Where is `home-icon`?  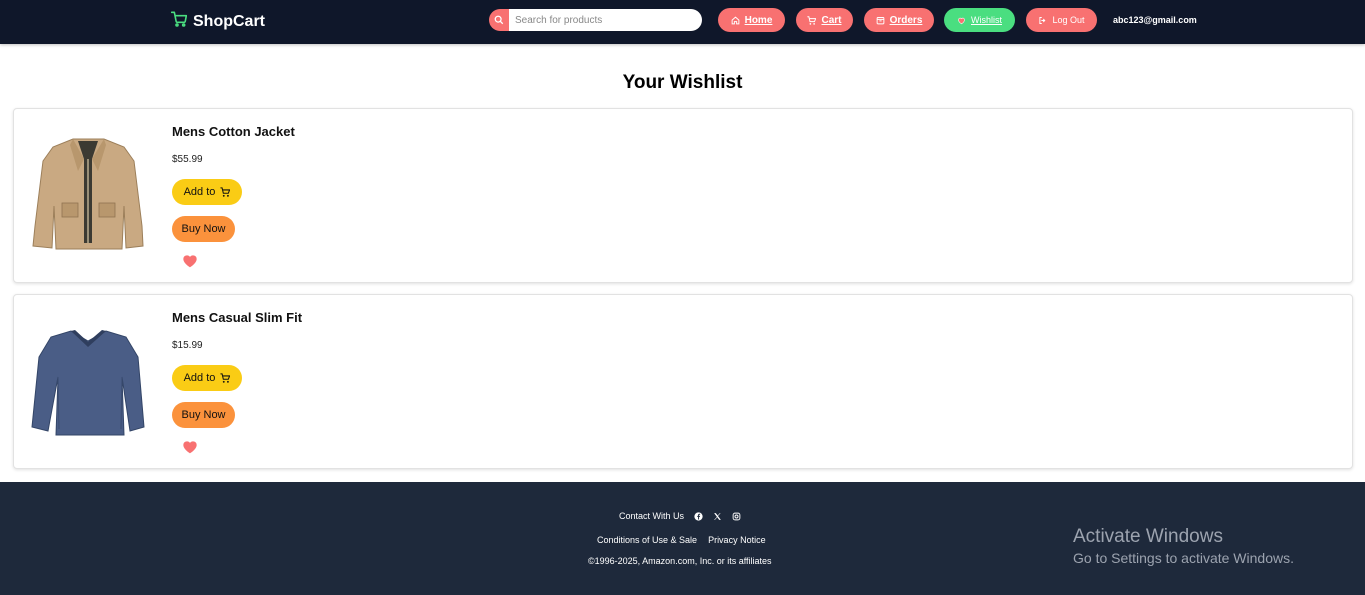
home-icon is located at coordinates (735, 19).